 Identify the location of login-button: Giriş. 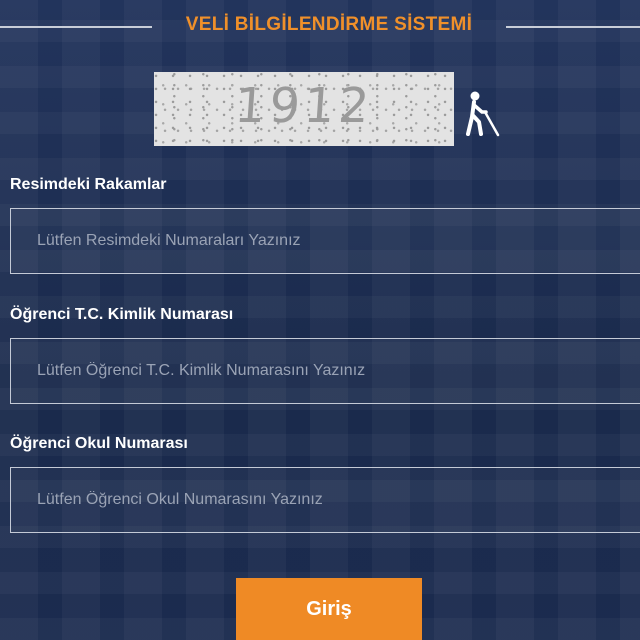
(329, 609).